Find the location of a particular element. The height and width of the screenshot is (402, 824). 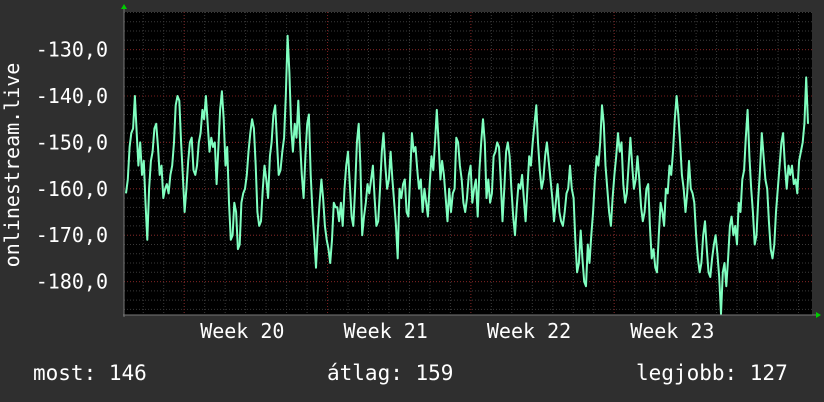

y-tick-label: -160,0 is located at coordinates (72, 189).